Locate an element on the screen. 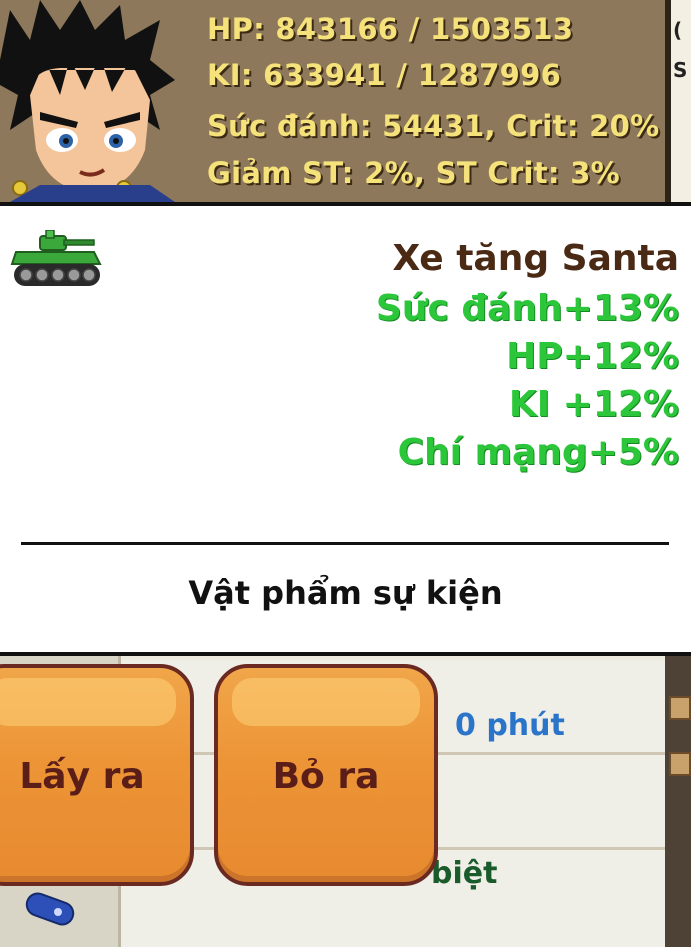 This screenshot has height=947, width=691. clipped-text-fragment: S is located at coordinates (680, 70).